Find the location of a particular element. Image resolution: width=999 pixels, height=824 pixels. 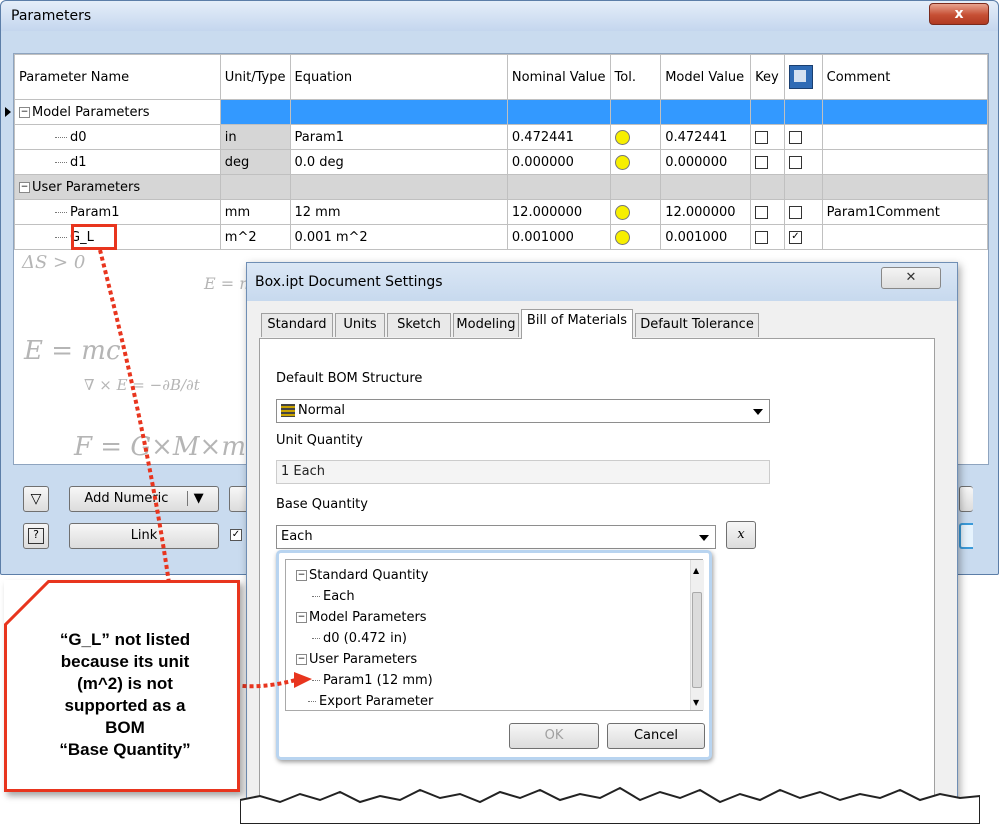

group-row-model-parameters: − Model Parameters is located at coordinates (501, 112).